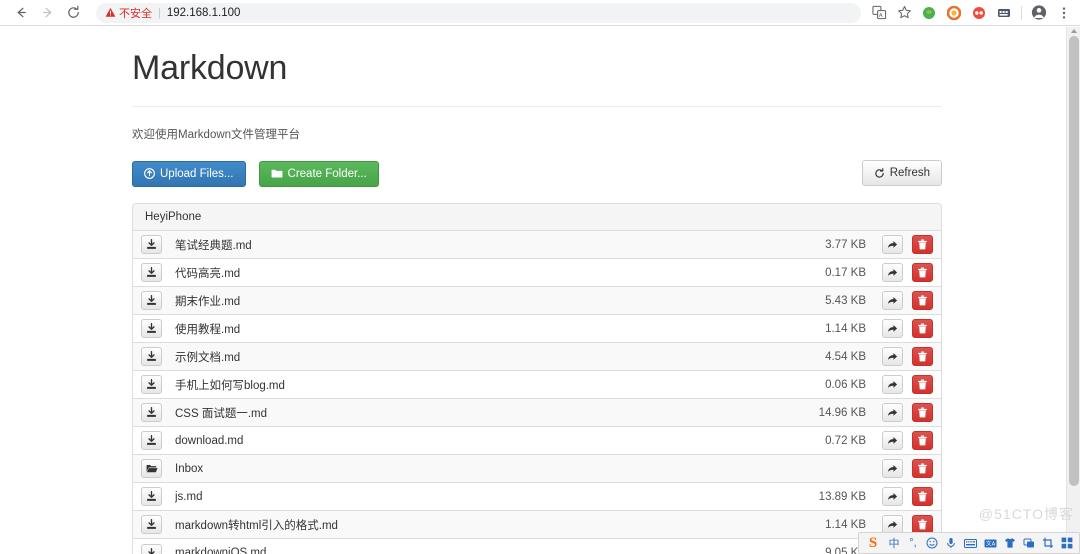 Image resolution: width=1080 pixels, height=554 pixels. I want to click on file-row: CSS 面试题一.md 14.96 KB, so click(537, 413).